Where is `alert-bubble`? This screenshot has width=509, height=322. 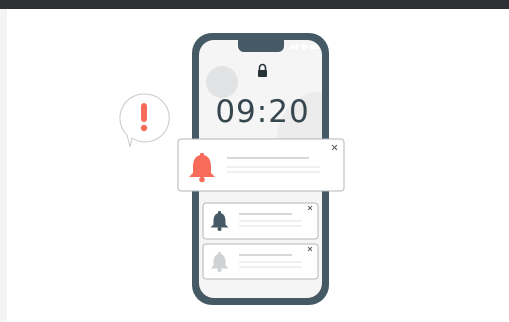 alert-bubble is located at coordinates (144, 120).